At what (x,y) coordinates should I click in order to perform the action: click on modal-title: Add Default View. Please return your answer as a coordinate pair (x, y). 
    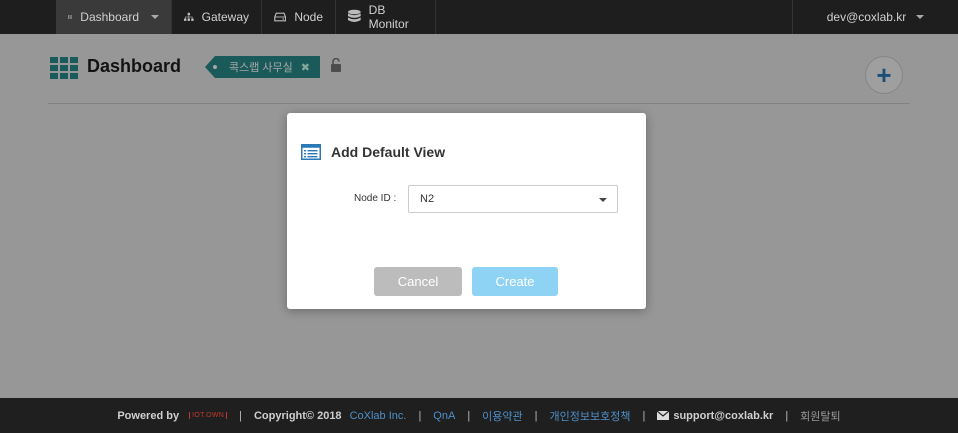
    Looking at the image, I should click on (388, 152).